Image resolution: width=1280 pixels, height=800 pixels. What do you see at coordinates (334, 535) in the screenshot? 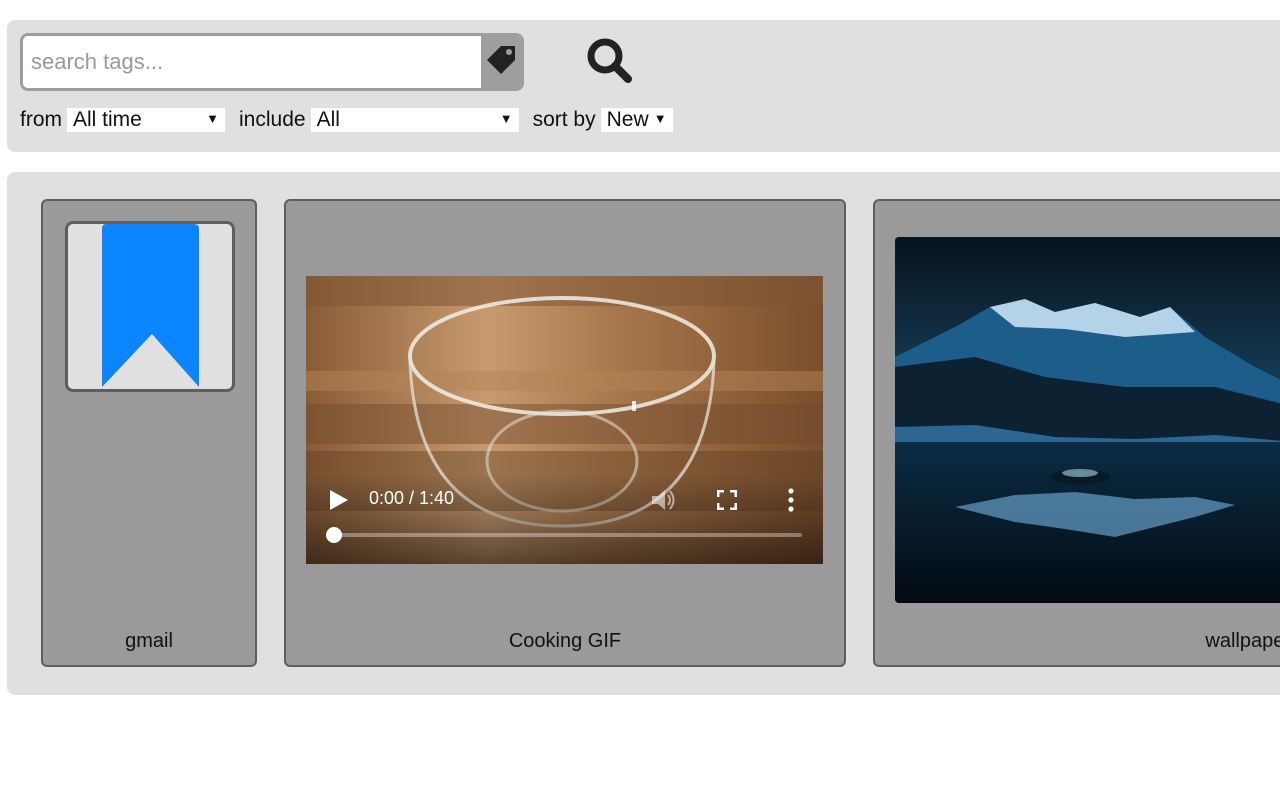
I see `video-progress-handle` at bounding box center [334, 535].